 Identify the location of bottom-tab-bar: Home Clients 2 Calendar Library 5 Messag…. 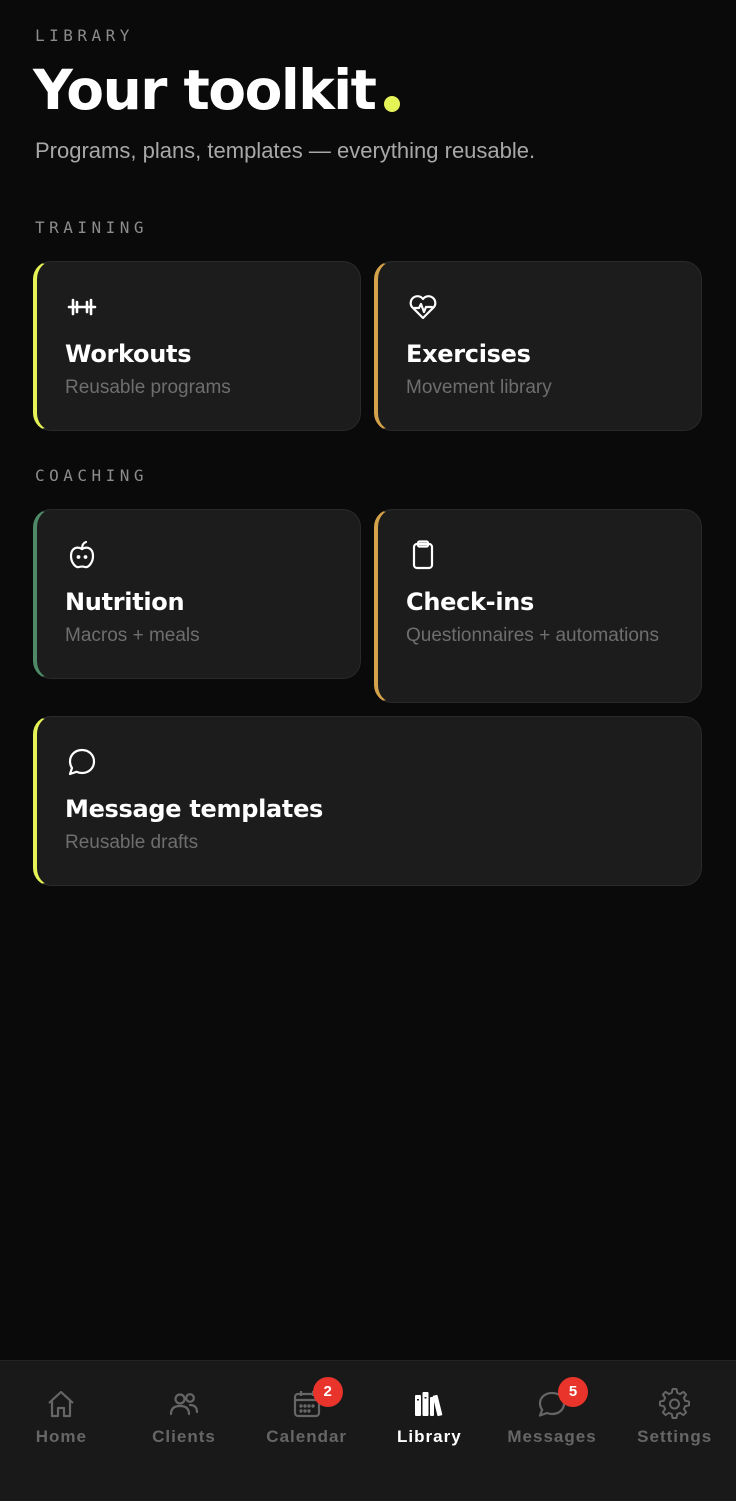
(368, 1430).